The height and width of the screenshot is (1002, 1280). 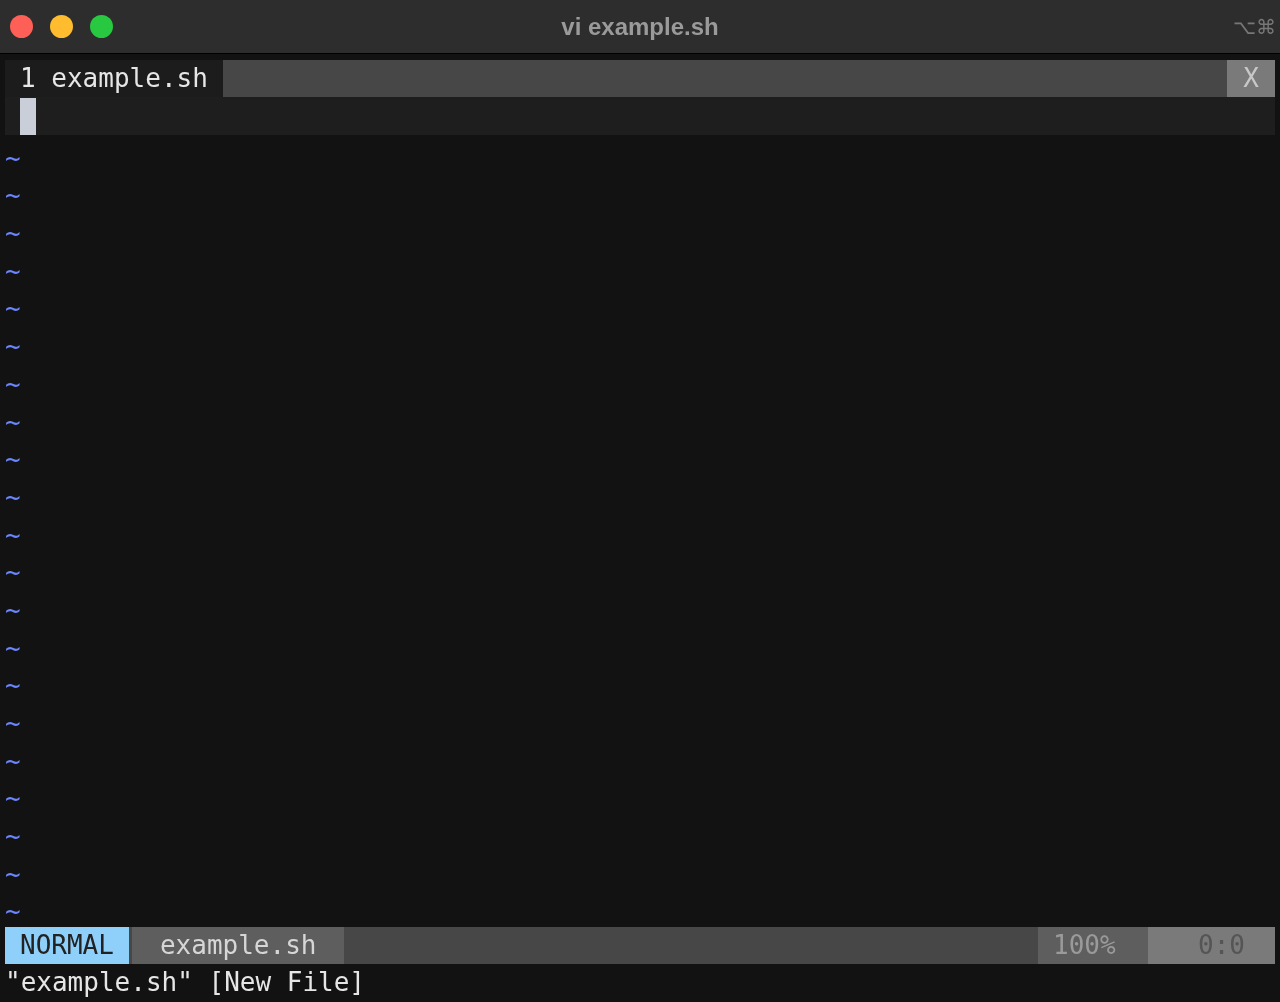 I want to click on close-window-button, so click(x=21, y=26).